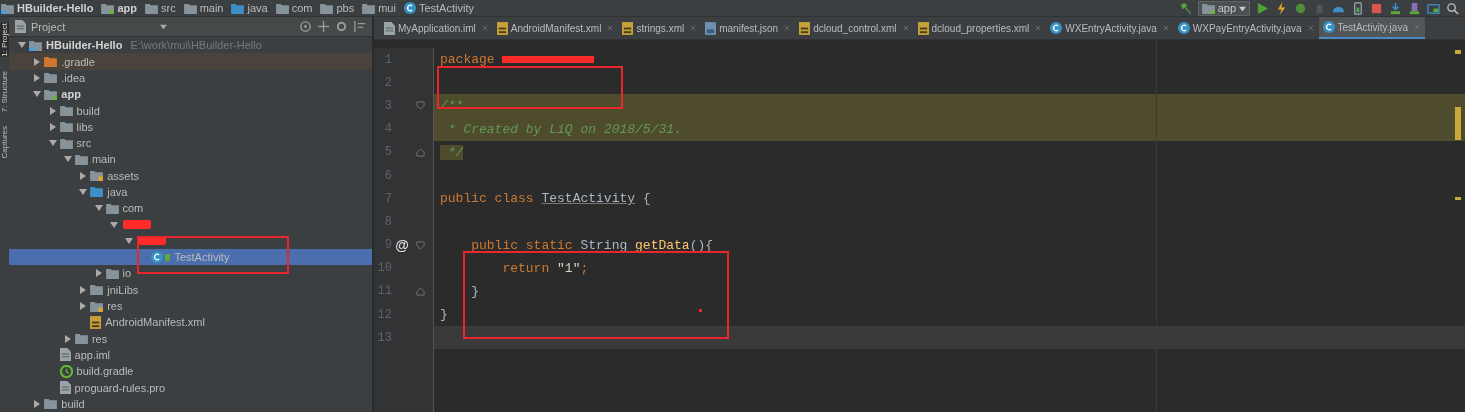 The height and width of the screenshot is (412, 1465). I want to click on tree-item: assets, so click(190, 175).